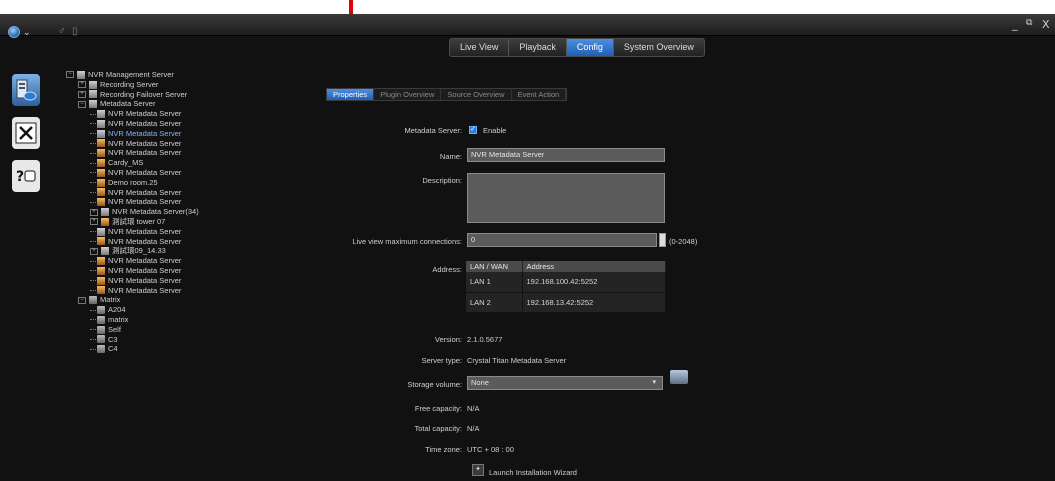 This screenshot has height=481, width=1055. What do you see at coordinates (539, 94) in the screenshot?
I see `tab-event-action: Event Action` at bounding box center [539, 94].